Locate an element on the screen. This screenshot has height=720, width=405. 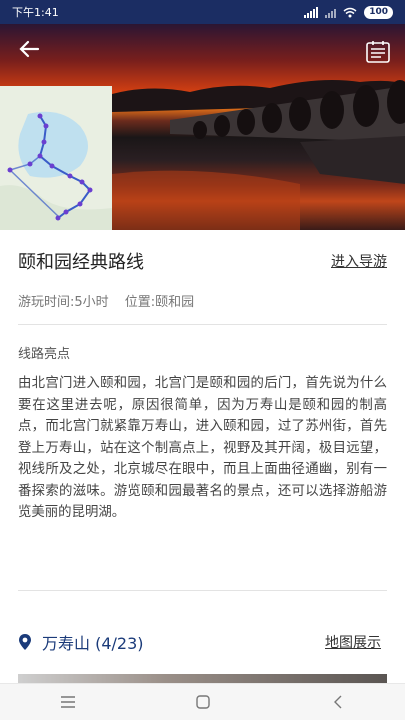
enter-guide-link: 进入导游 is located at coordinates (359, 261).